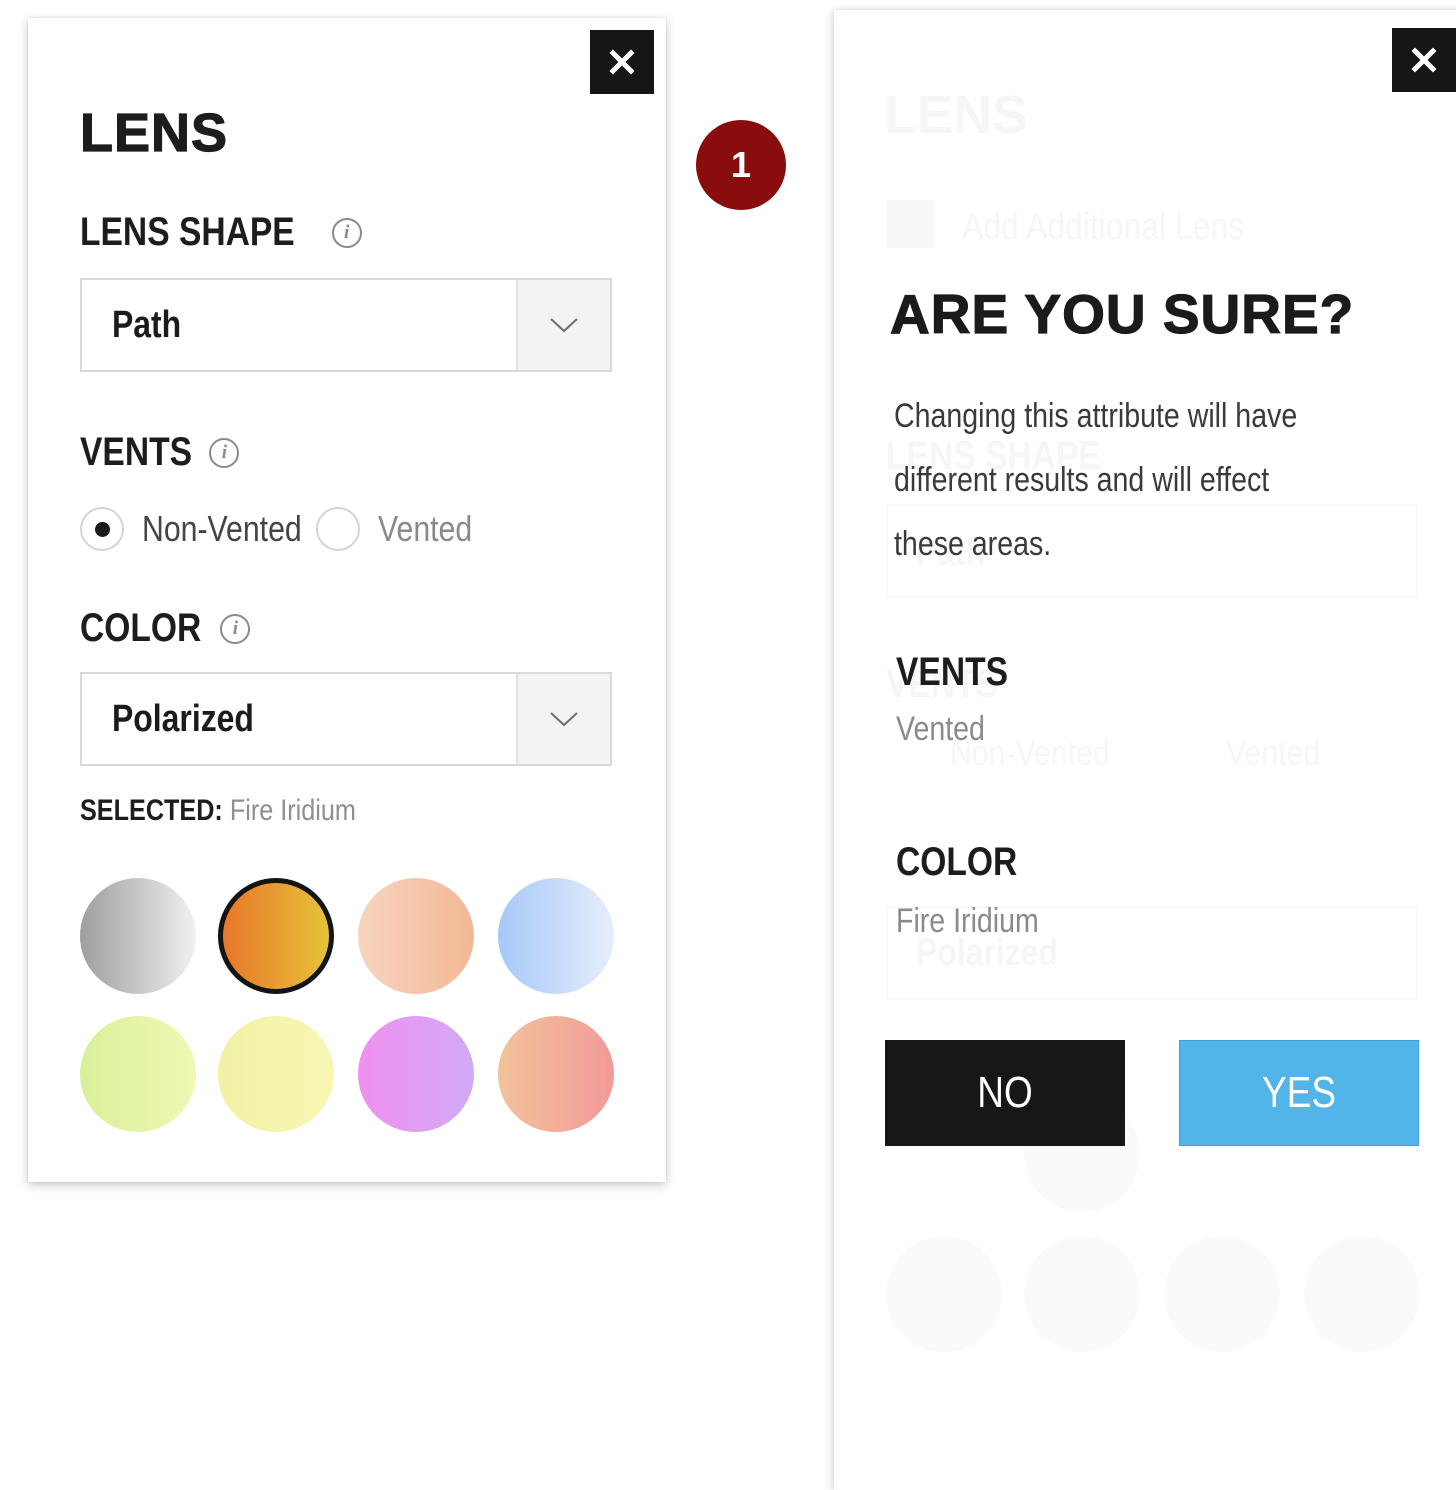 This screenshot has height=1490, width=1456. Describe the element at coordinates (416, 936) in the screenshot. I see `color-swatch-peach` at that location.